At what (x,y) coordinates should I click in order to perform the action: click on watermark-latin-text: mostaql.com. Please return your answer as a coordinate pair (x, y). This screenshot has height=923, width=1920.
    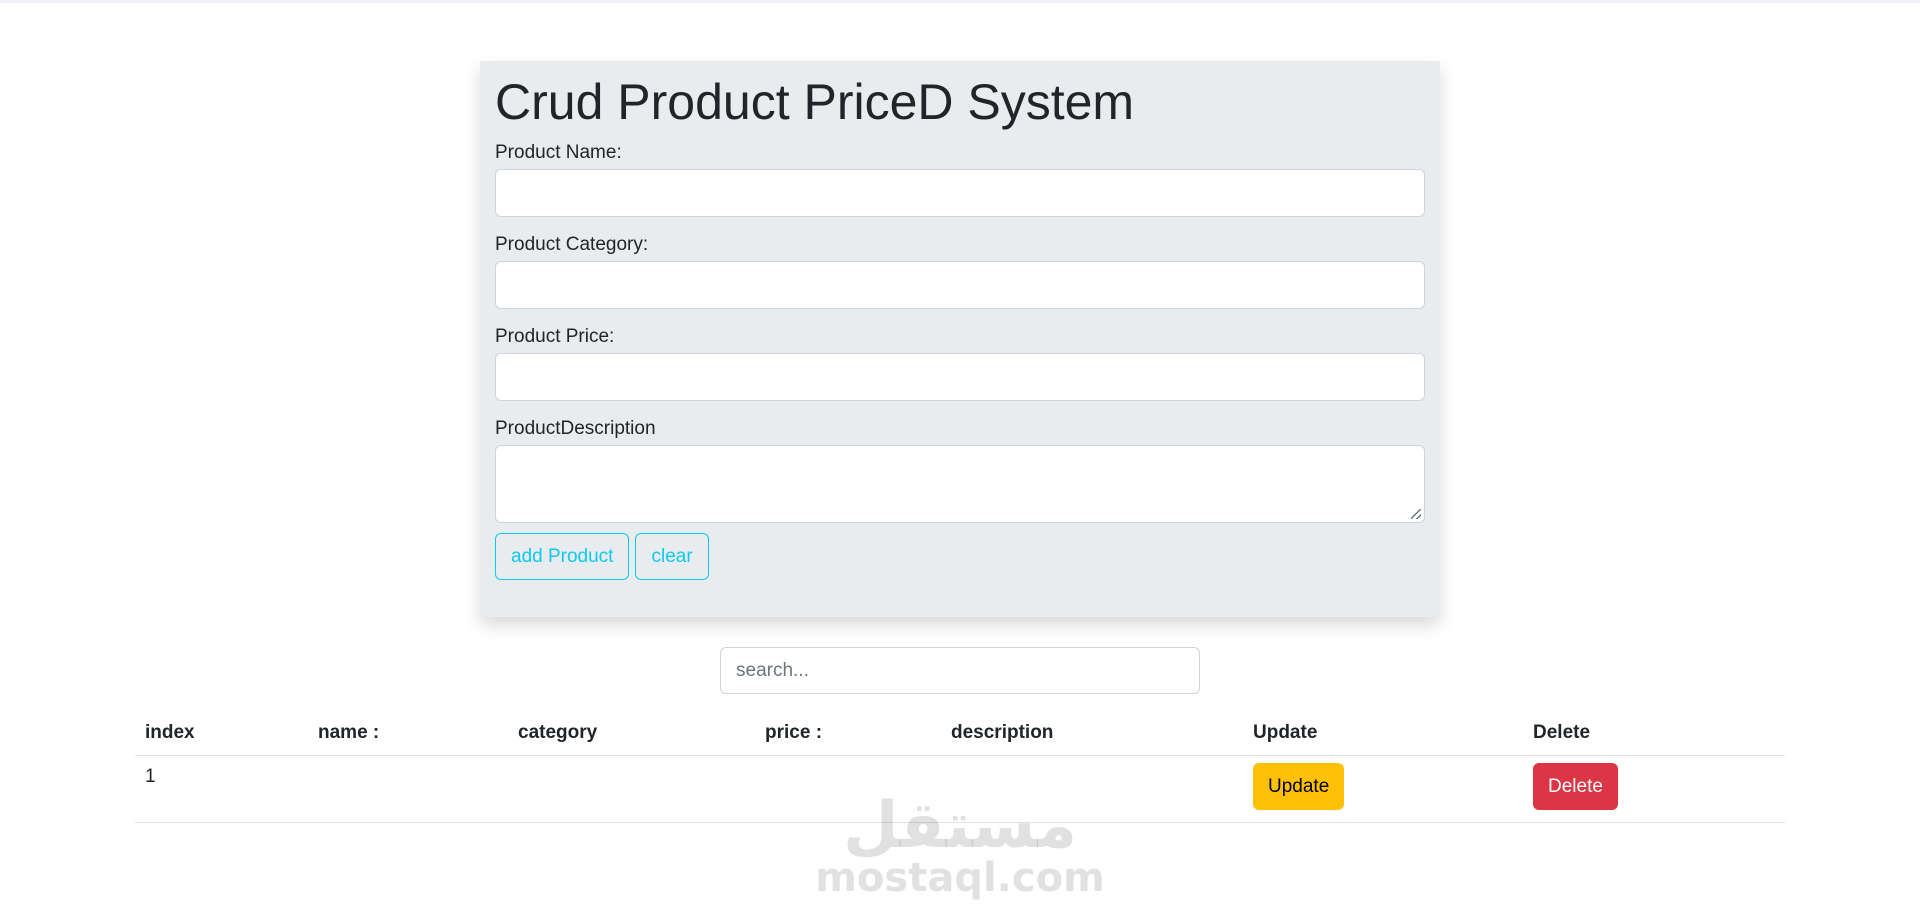
    Looking at the image, I should click on (960, 878).